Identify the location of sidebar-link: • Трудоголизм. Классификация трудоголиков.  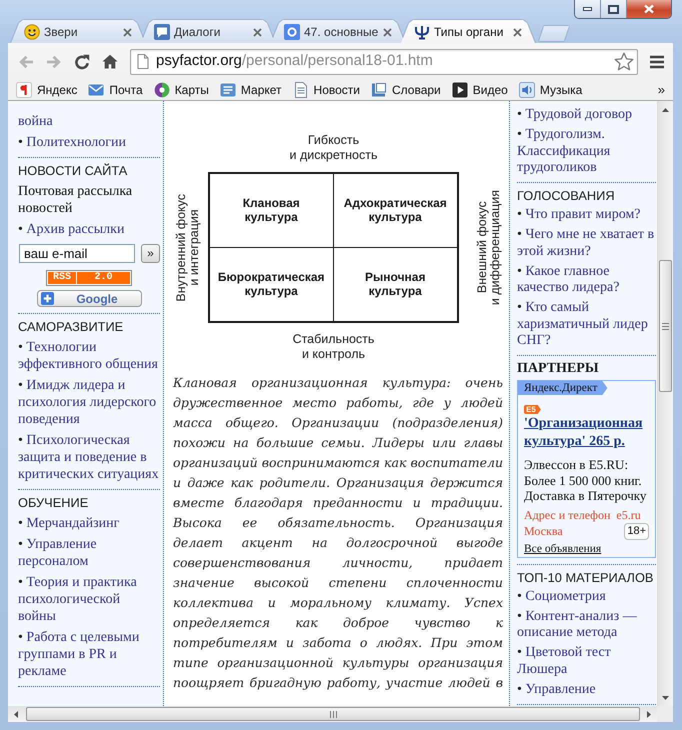
(586, 151).